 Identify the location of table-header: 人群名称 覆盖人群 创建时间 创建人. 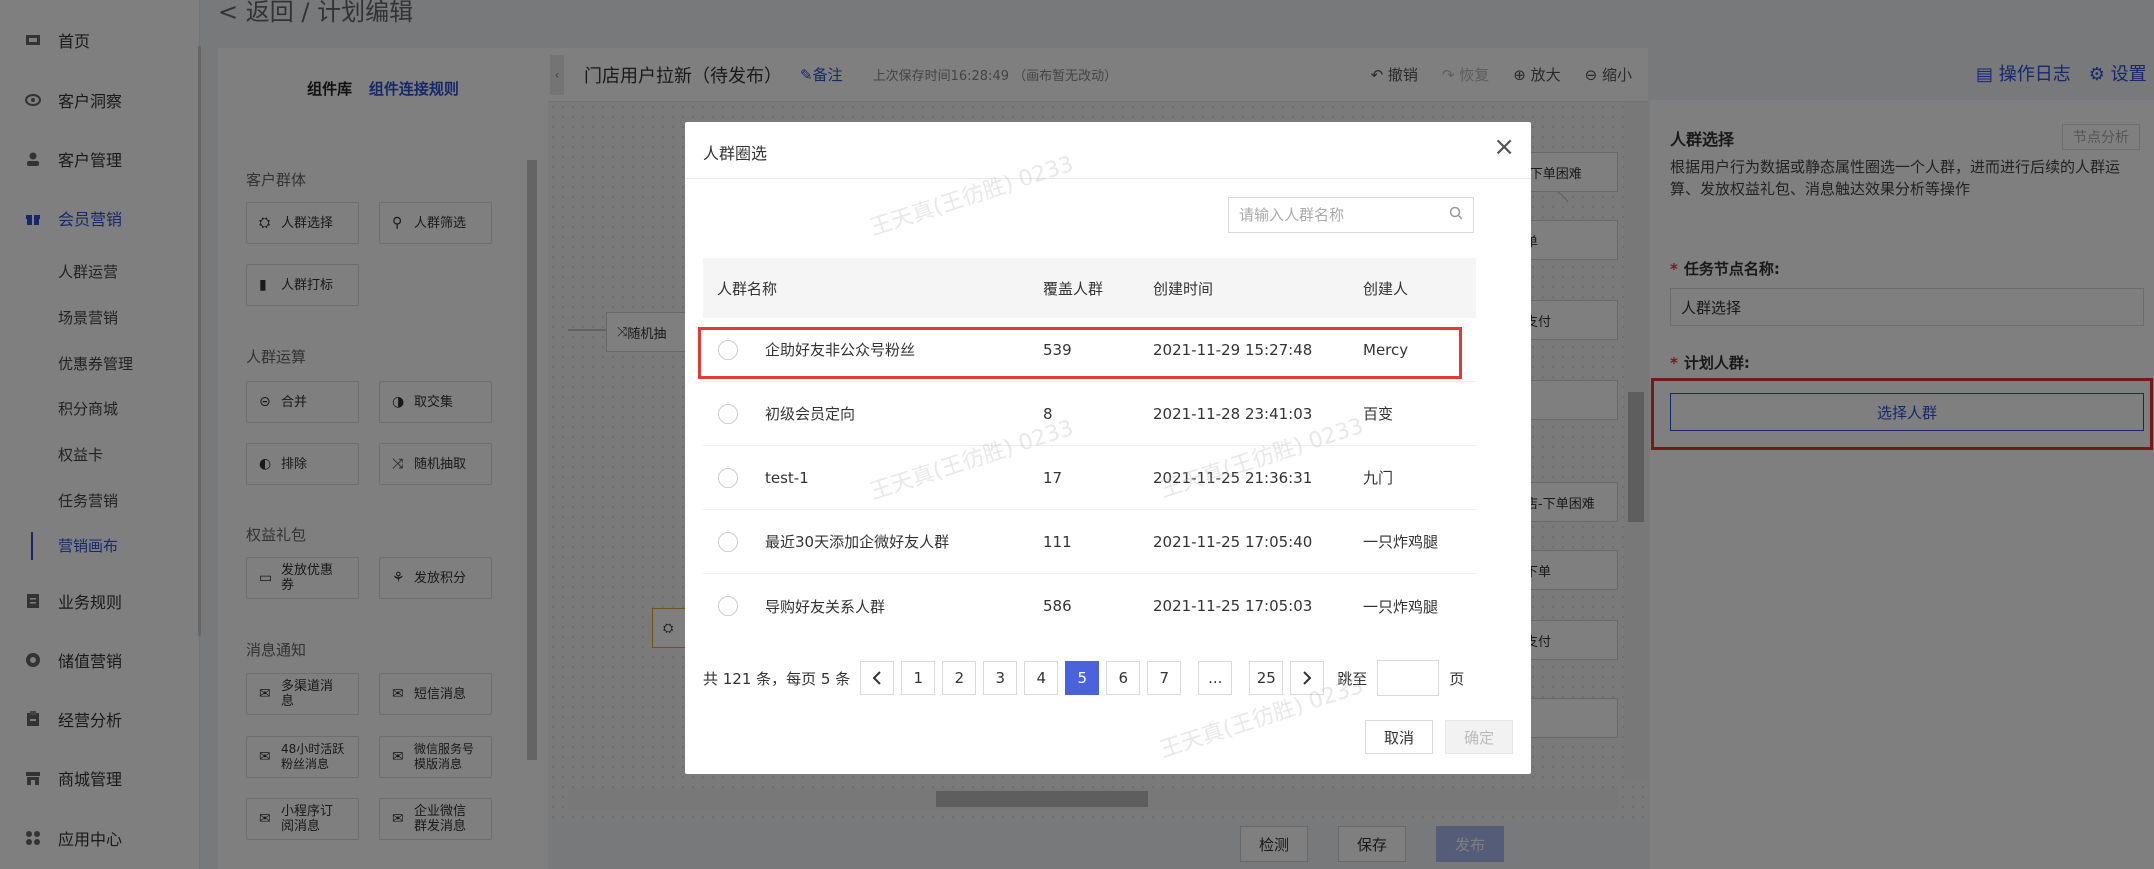
(1089, 288).